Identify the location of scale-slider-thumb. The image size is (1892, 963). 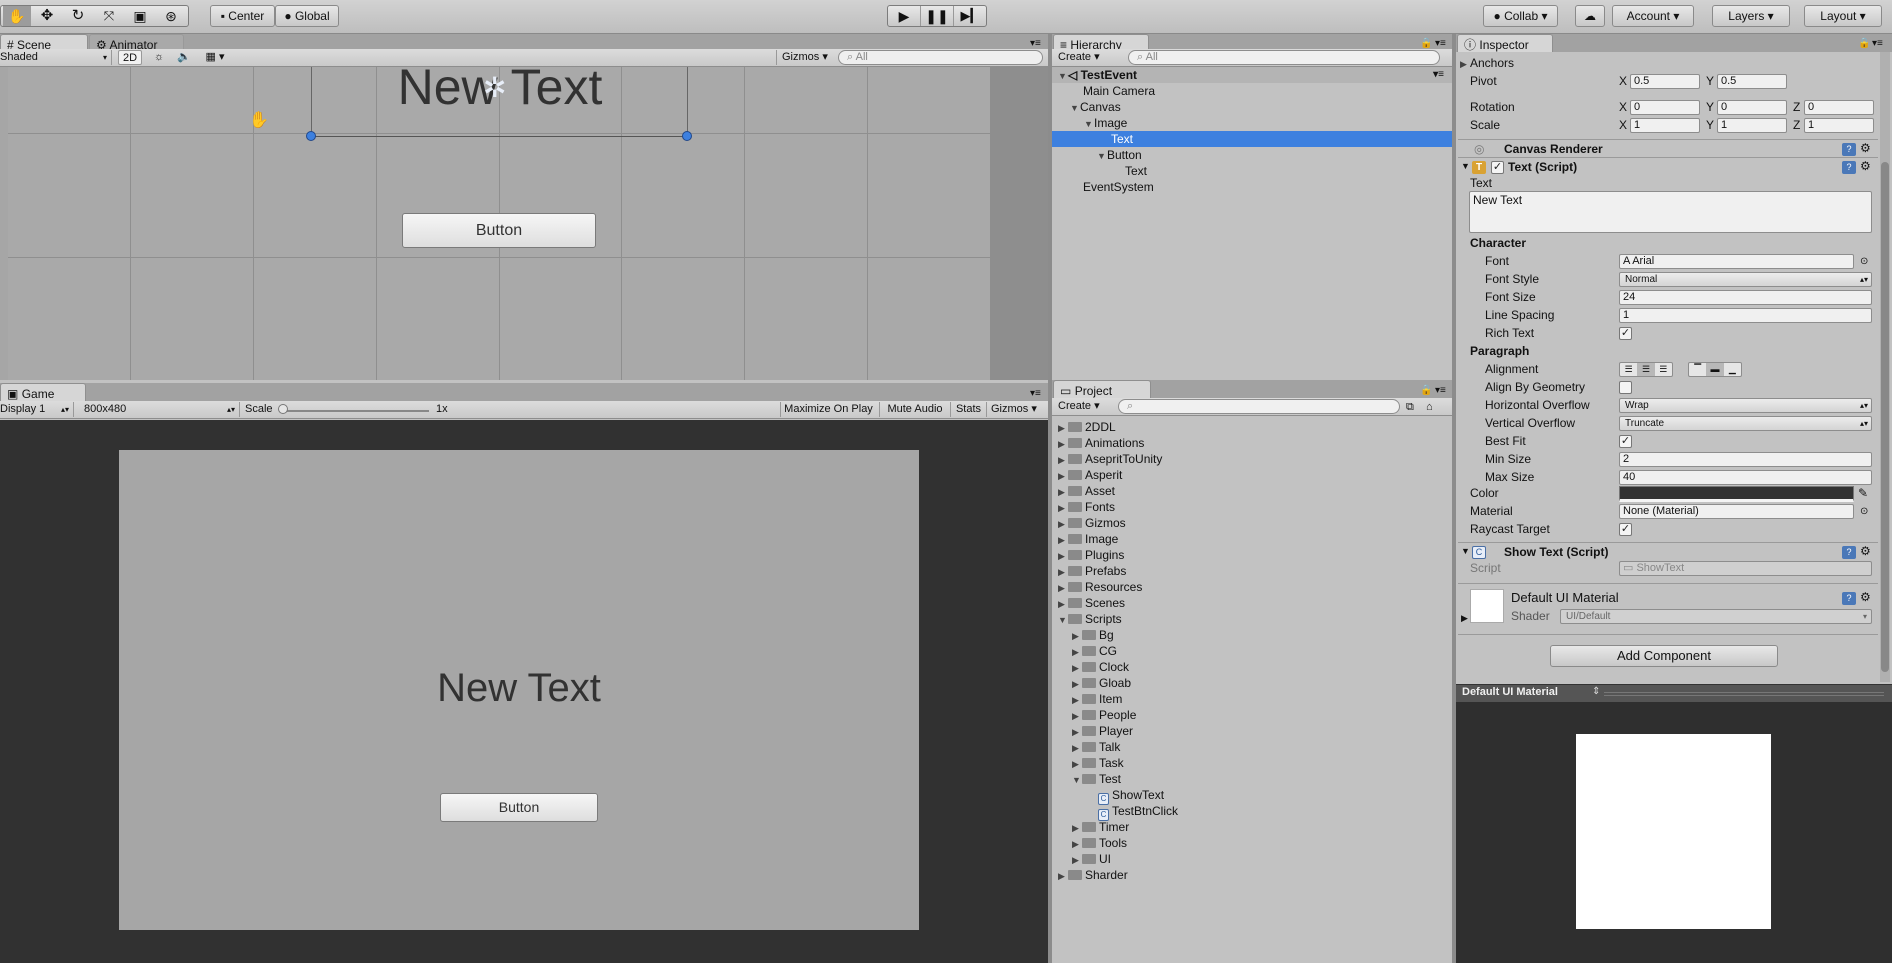
(283, 409).